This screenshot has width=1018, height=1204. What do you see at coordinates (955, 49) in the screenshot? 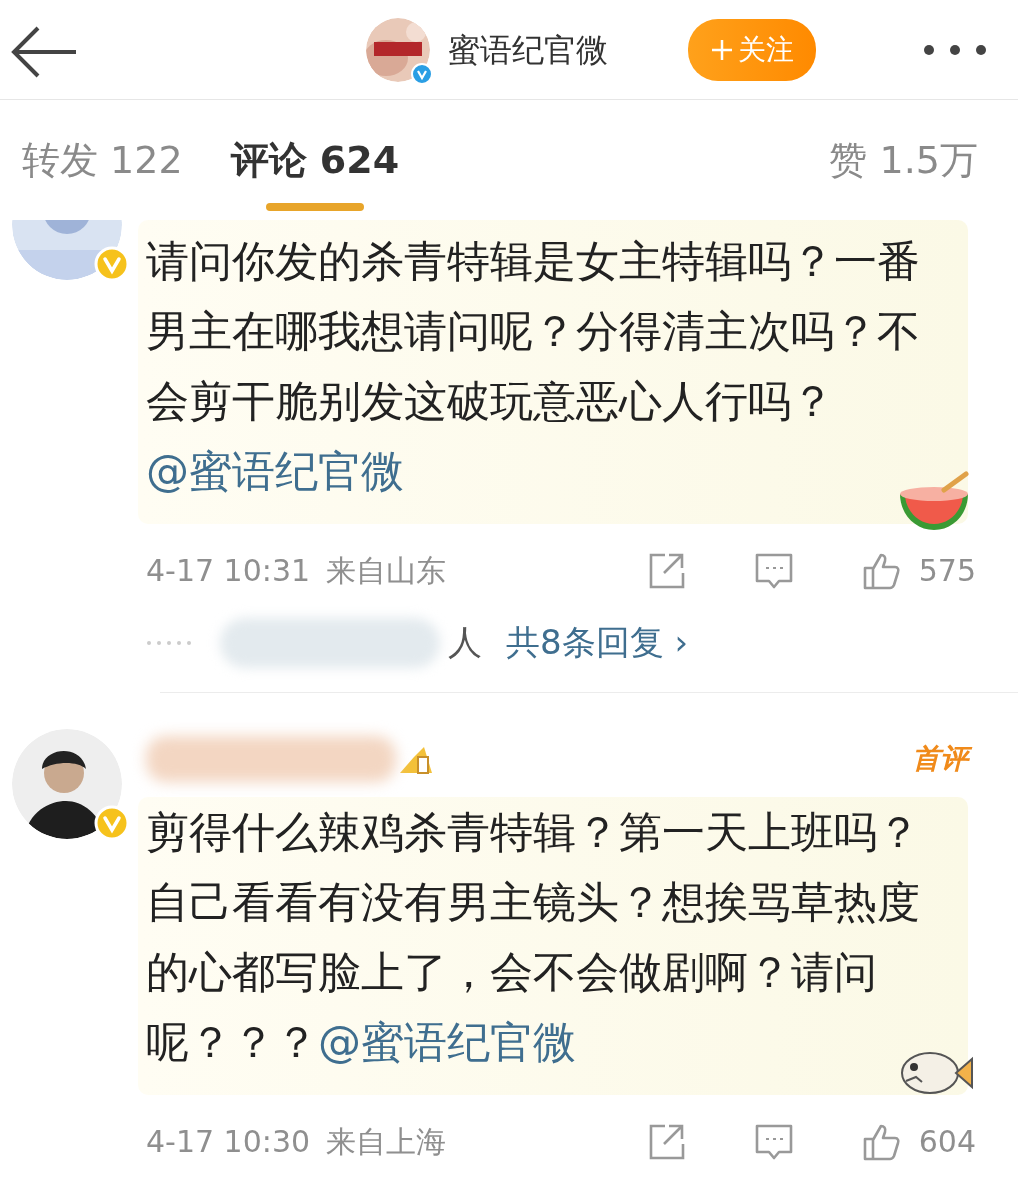
I see `more-icon` at bounding box center [955, 49].